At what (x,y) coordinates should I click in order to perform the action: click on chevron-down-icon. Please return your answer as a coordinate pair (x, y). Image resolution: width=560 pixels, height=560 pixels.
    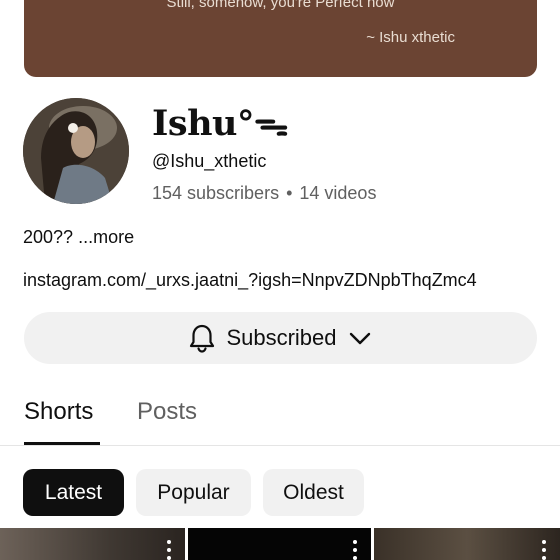
    Looking at the image, I should click on (360, 338).